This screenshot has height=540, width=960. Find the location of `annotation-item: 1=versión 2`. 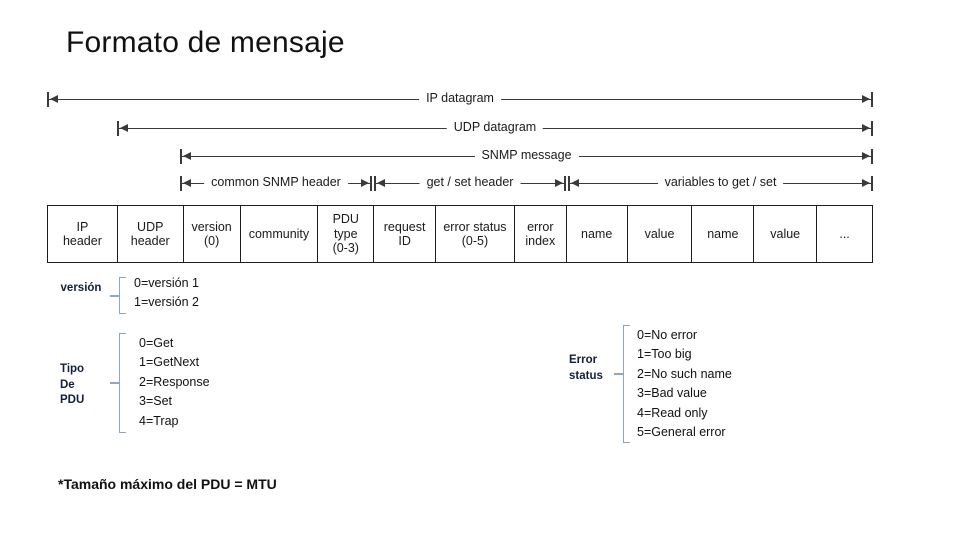

annotation-item: 1=versión 2 is located at coordinates (166, 302).